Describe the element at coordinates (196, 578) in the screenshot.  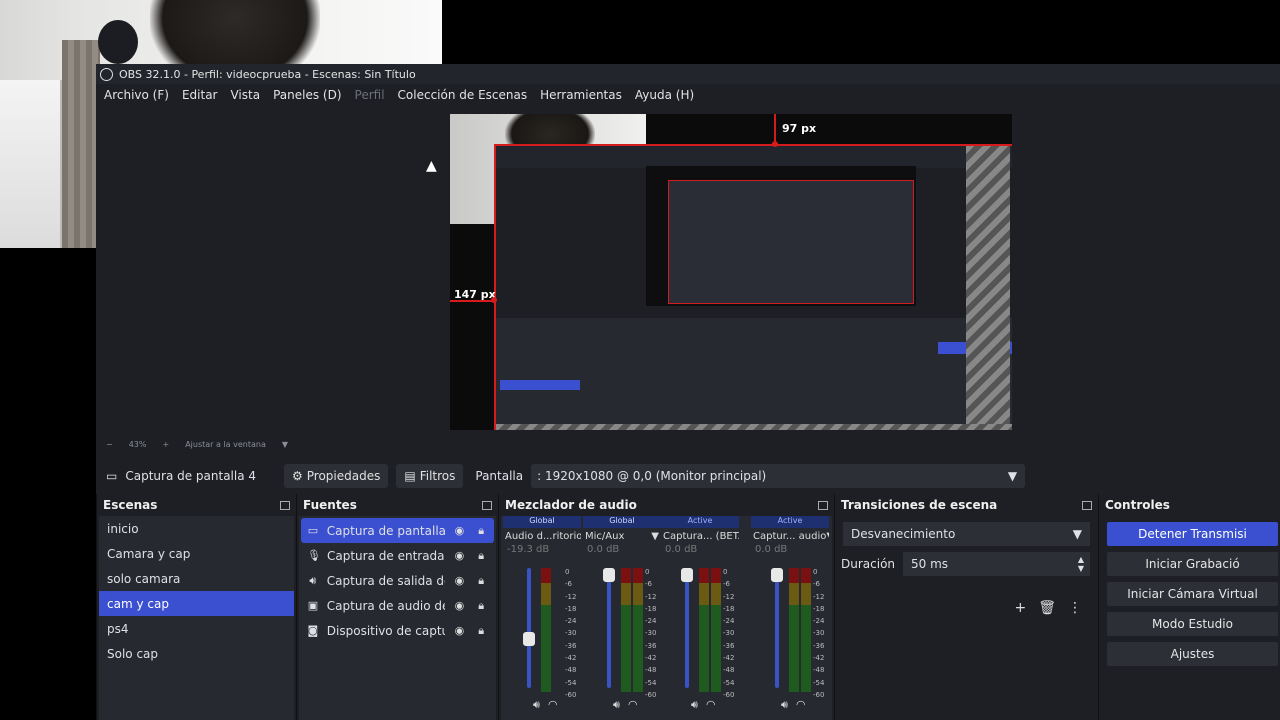
I see `scene-item: solo camara` at that location.